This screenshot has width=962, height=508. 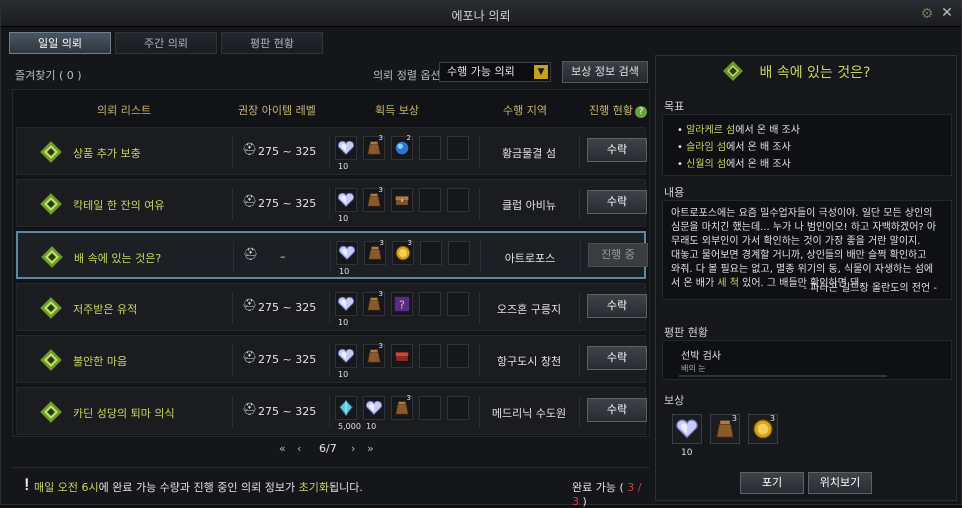 What do you see at coordinates (495, 72) in the screenshot?
I see `sort-select: 수행 가능 의뢰 ▼` at bounding box center [495, 72].